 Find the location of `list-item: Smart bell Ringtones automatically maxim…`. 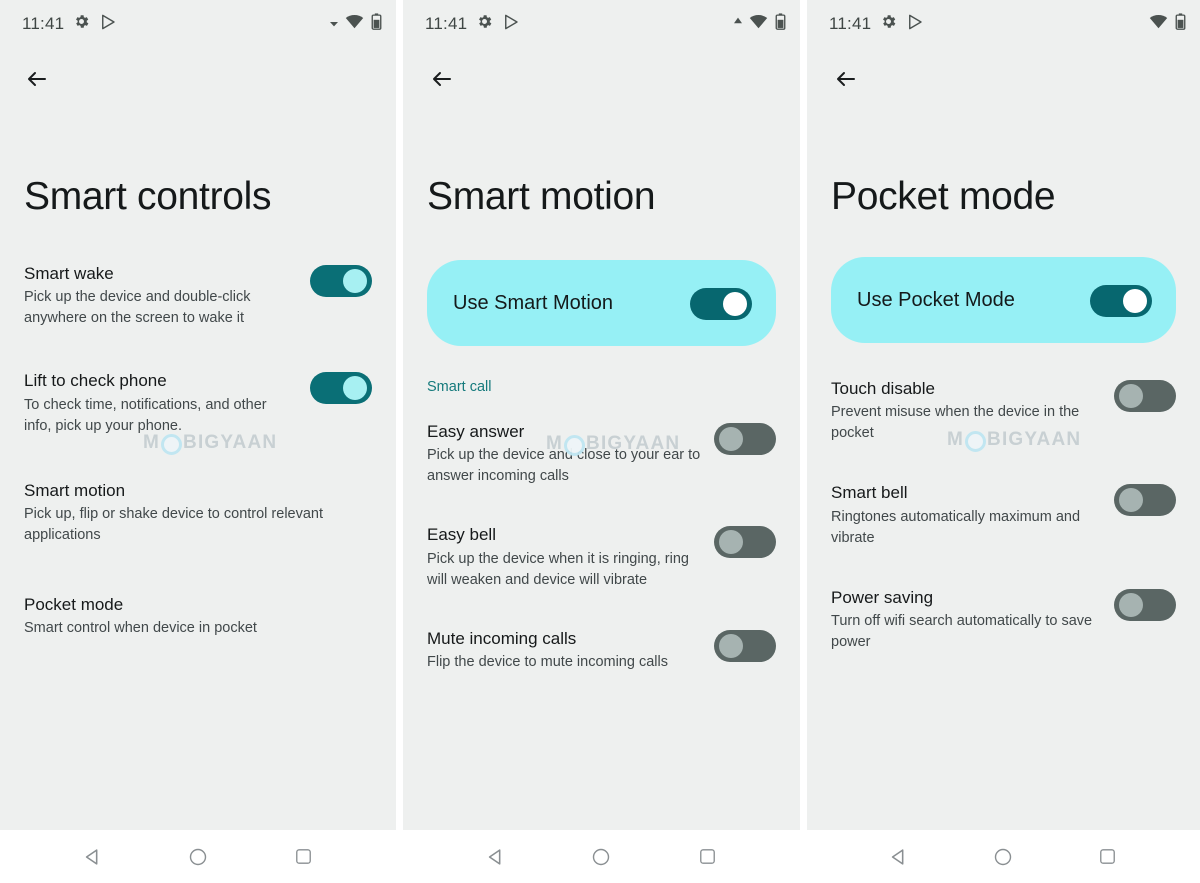

list-item: Smart bell Ringtones automatically maxim… is located at coordinates (1003, 515).